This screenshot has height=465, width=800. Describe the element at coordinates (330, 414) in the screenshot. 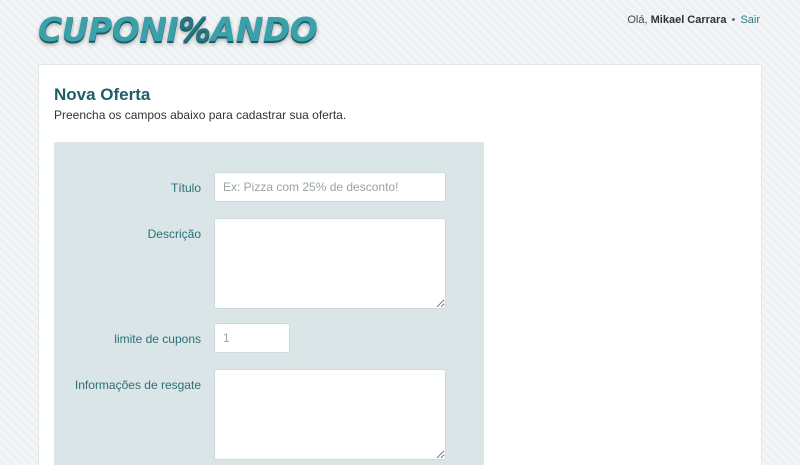

I see `redeem-info-textarea` at that location.